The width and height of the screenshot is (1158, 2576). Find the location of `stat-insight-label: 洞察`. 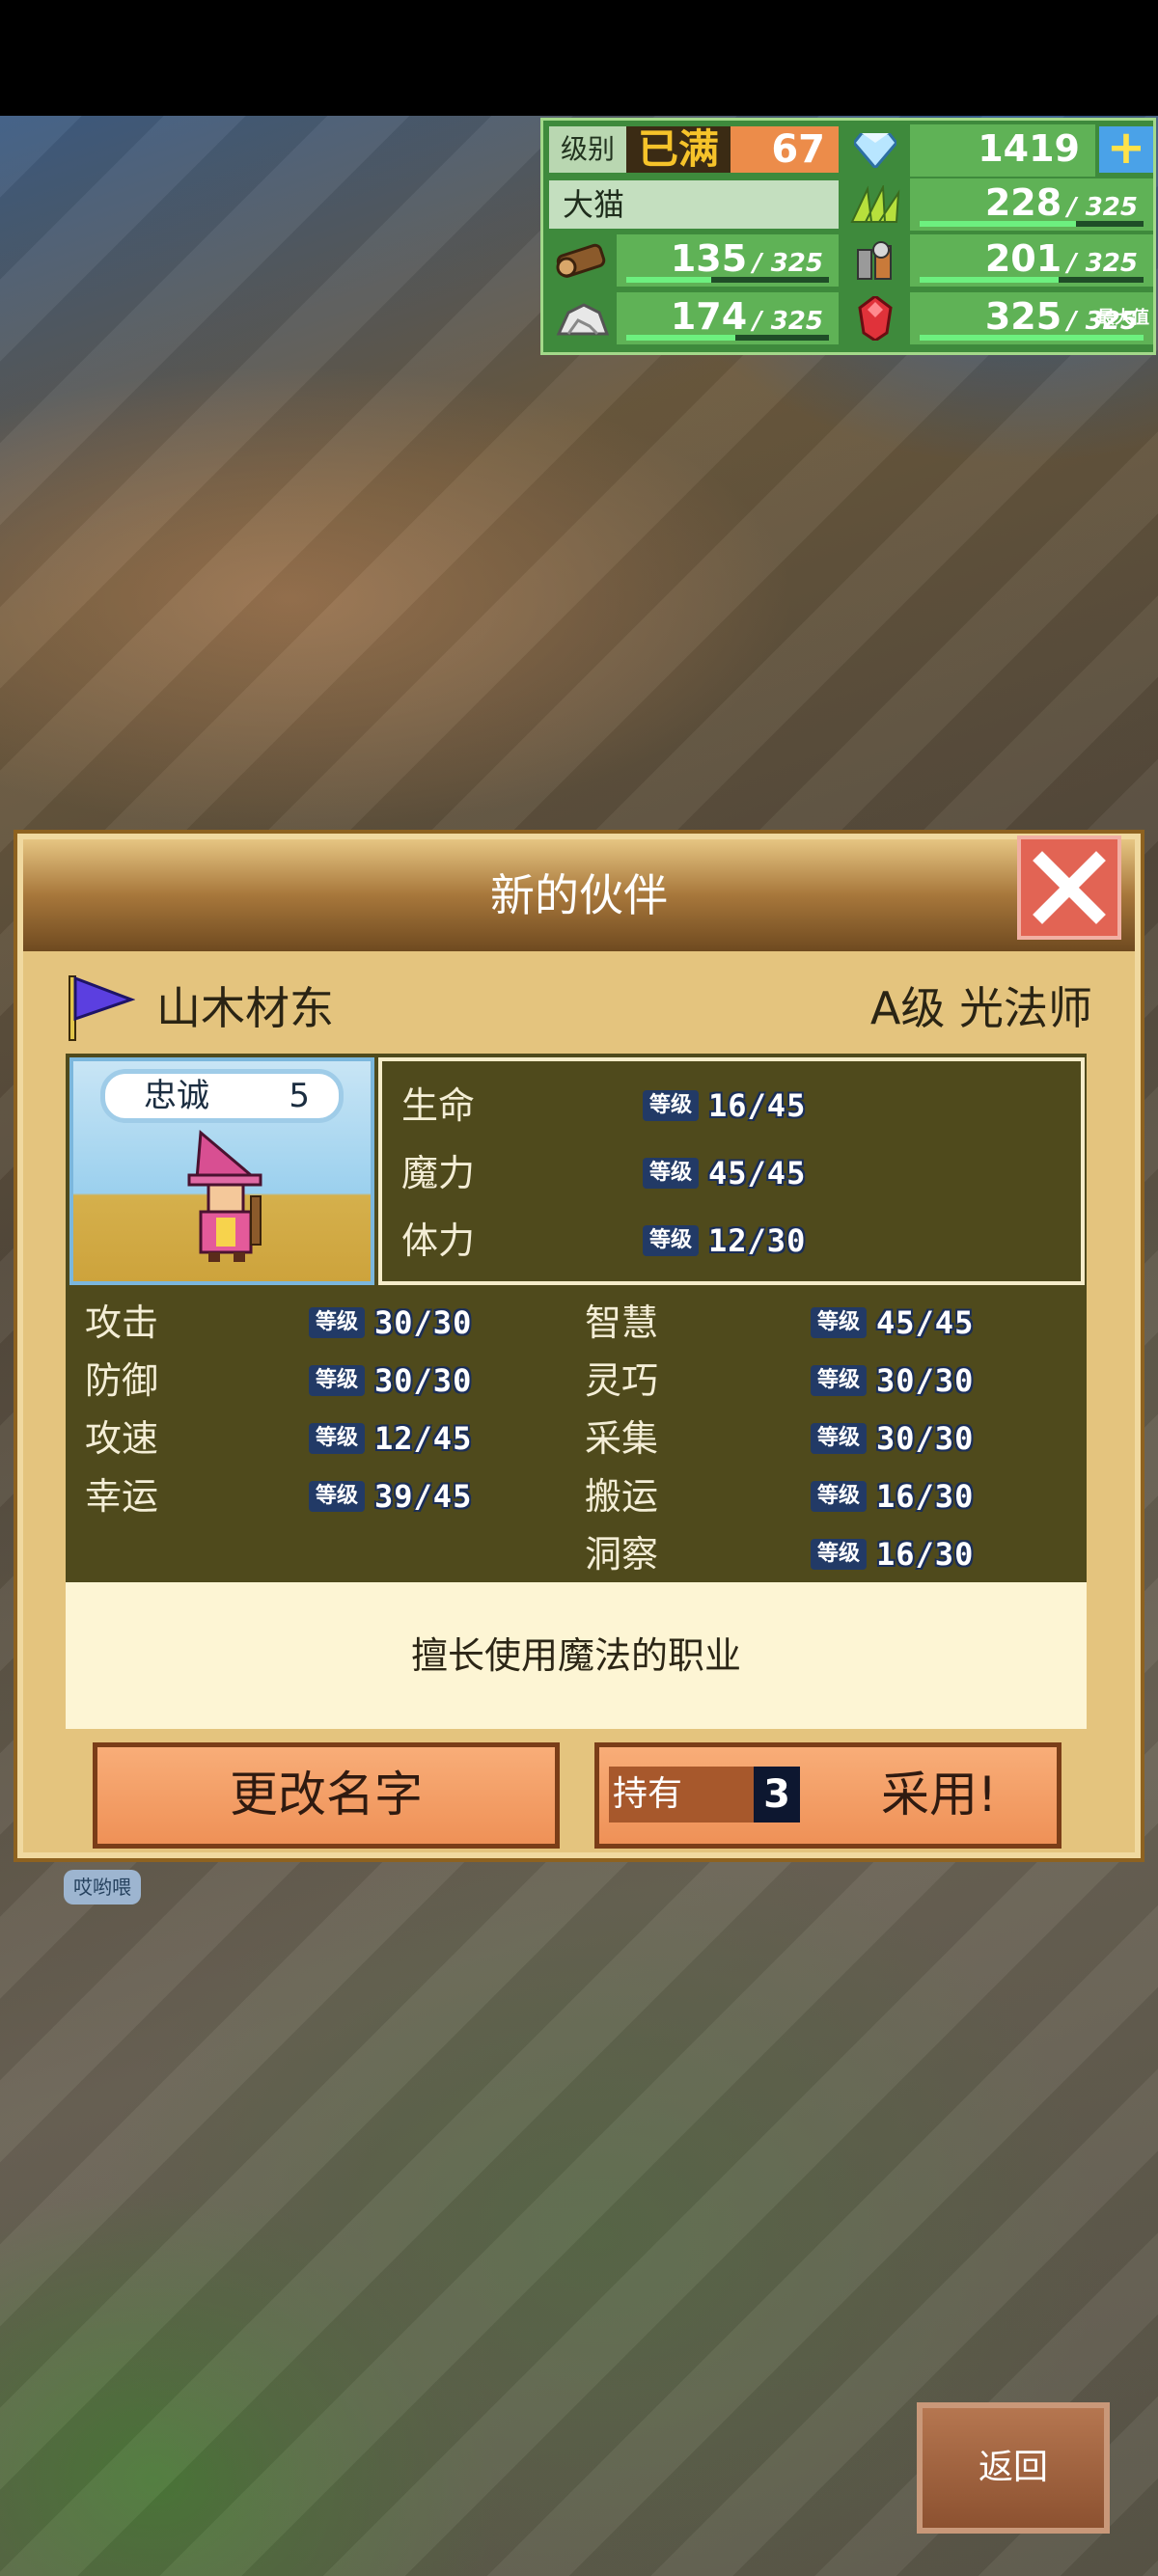

stat-insight-label: 洞察 is located at coordinates (622, 1555).